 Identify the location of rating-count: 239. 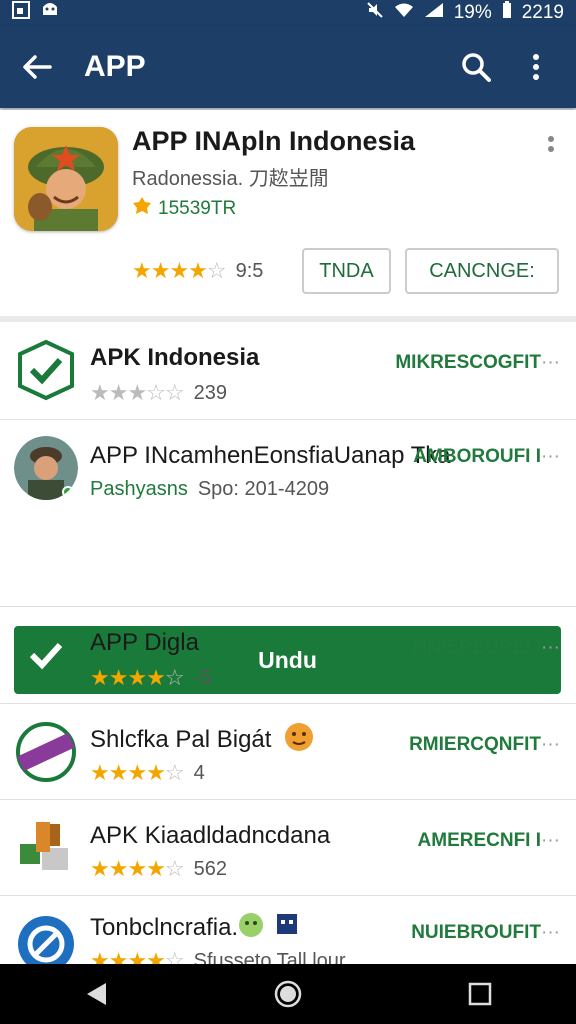
(210, 392).